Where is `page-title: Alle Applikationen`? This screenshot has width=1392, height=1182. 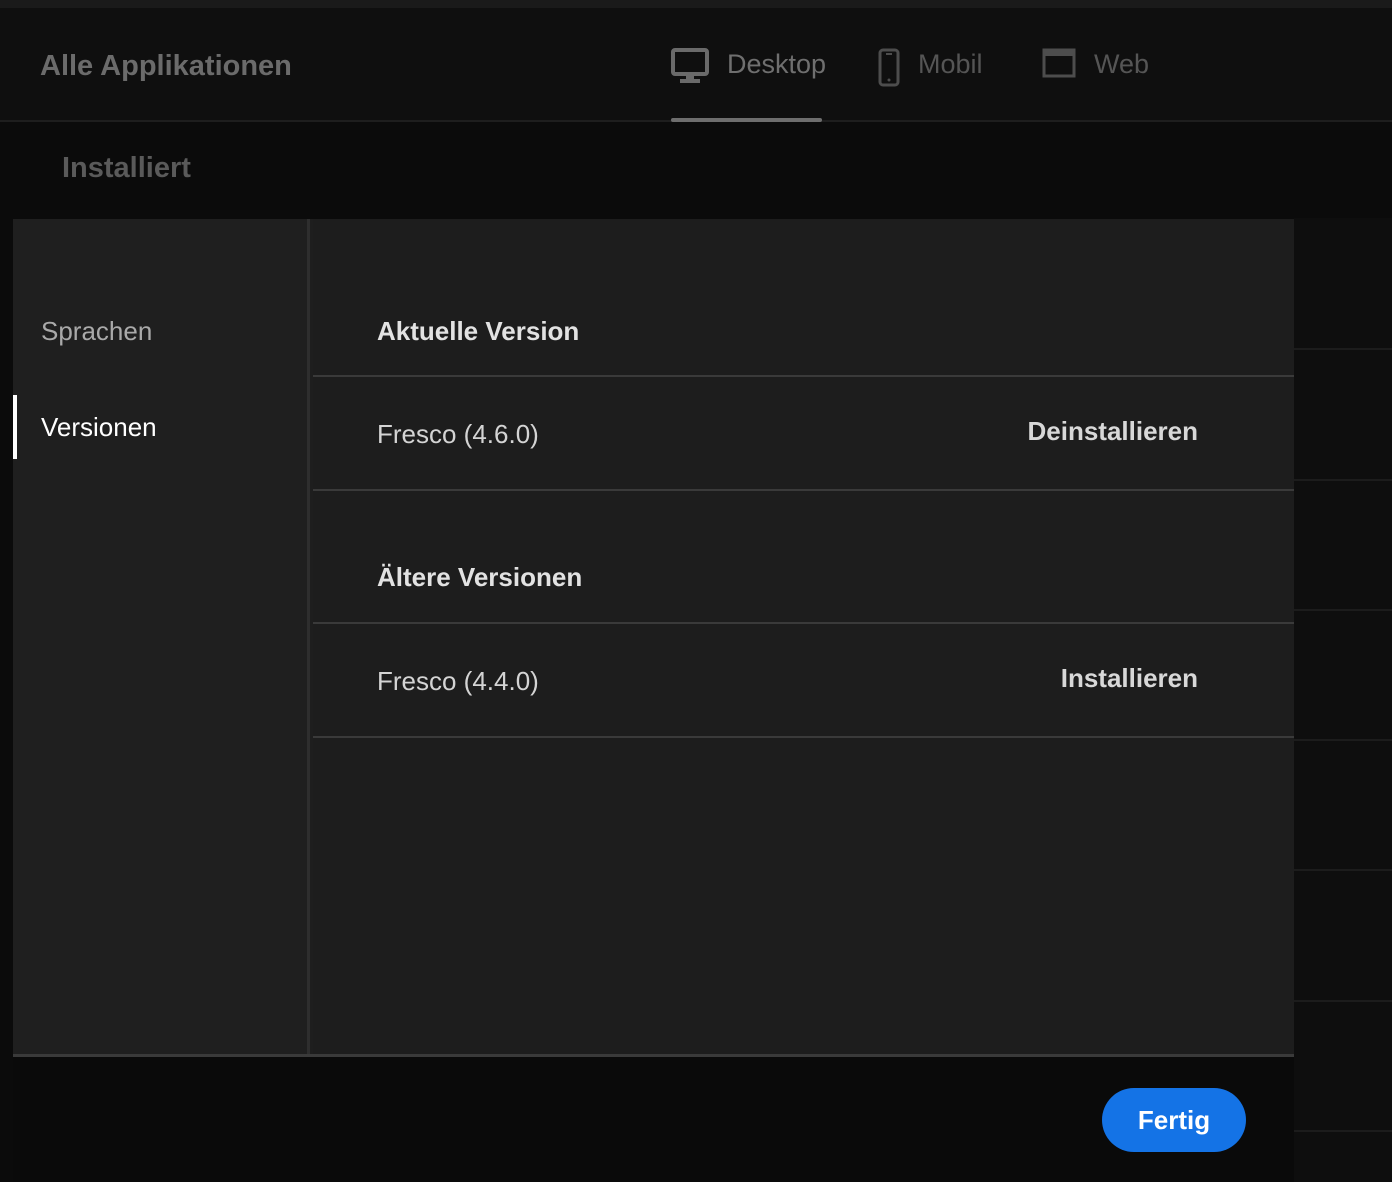
page-title: Alle Applikationen is located at coordinates (166, 66).